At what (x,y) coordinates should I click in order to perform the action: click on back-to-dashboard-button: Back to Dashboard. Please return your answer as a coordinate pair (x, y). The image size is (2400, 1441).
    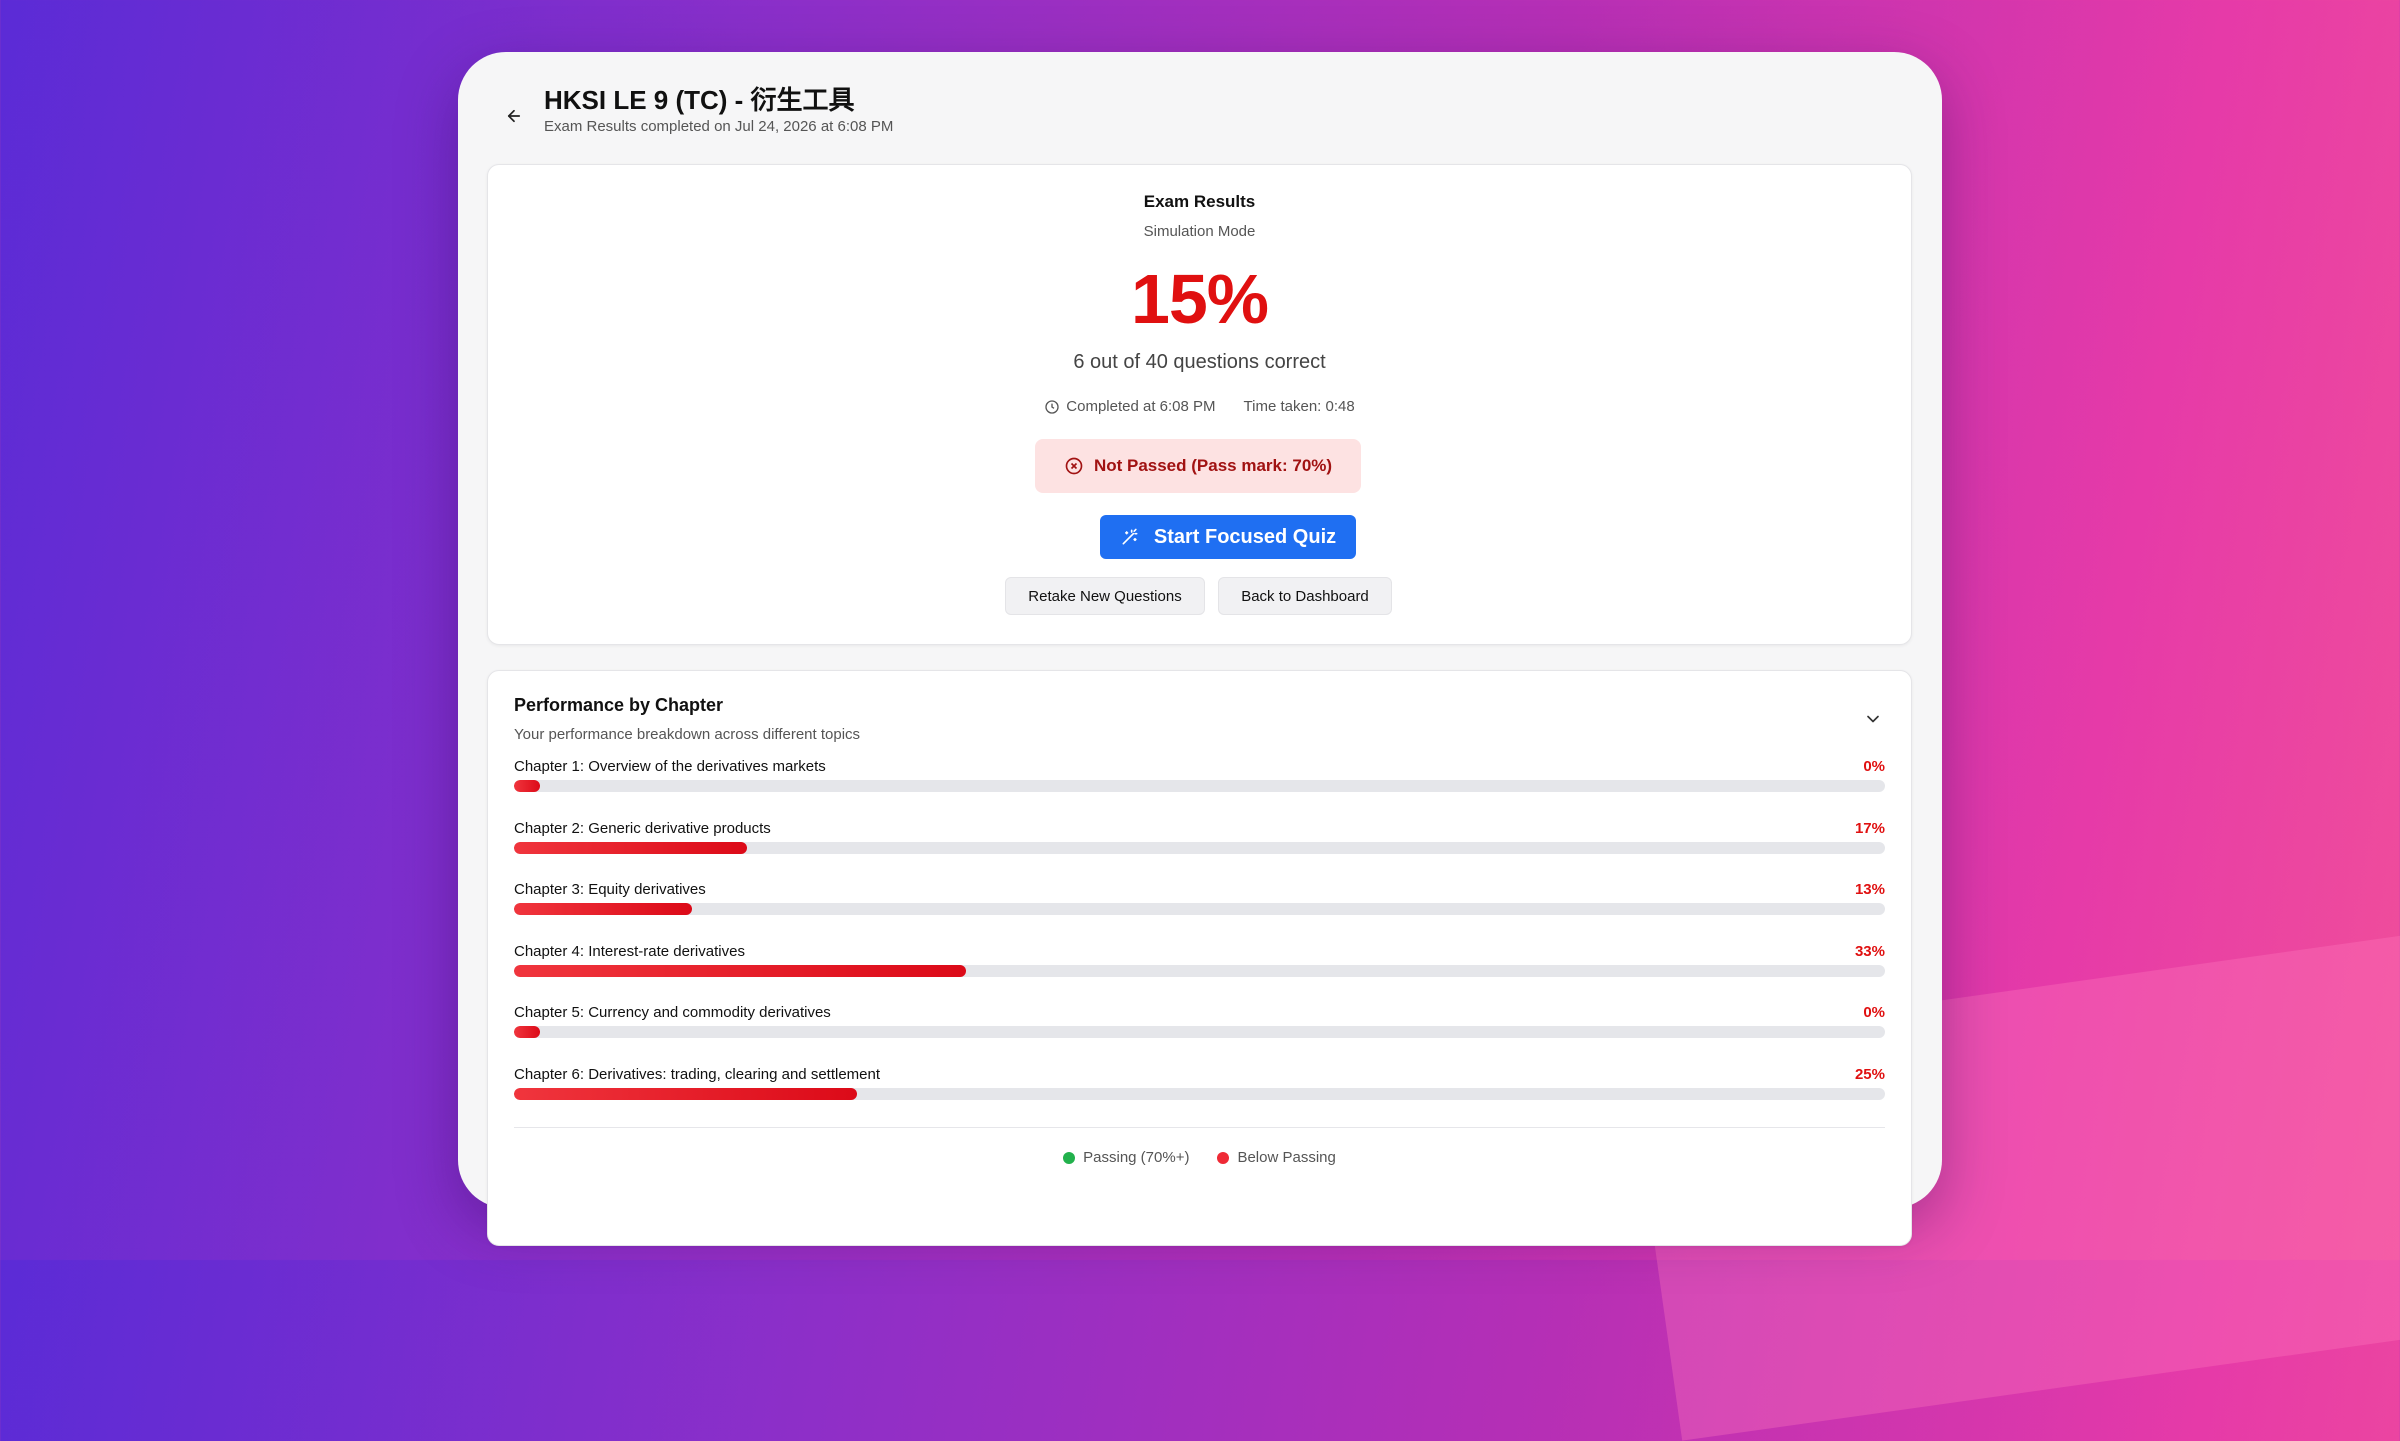
    Looking at the image, I should click on (1305, 596).